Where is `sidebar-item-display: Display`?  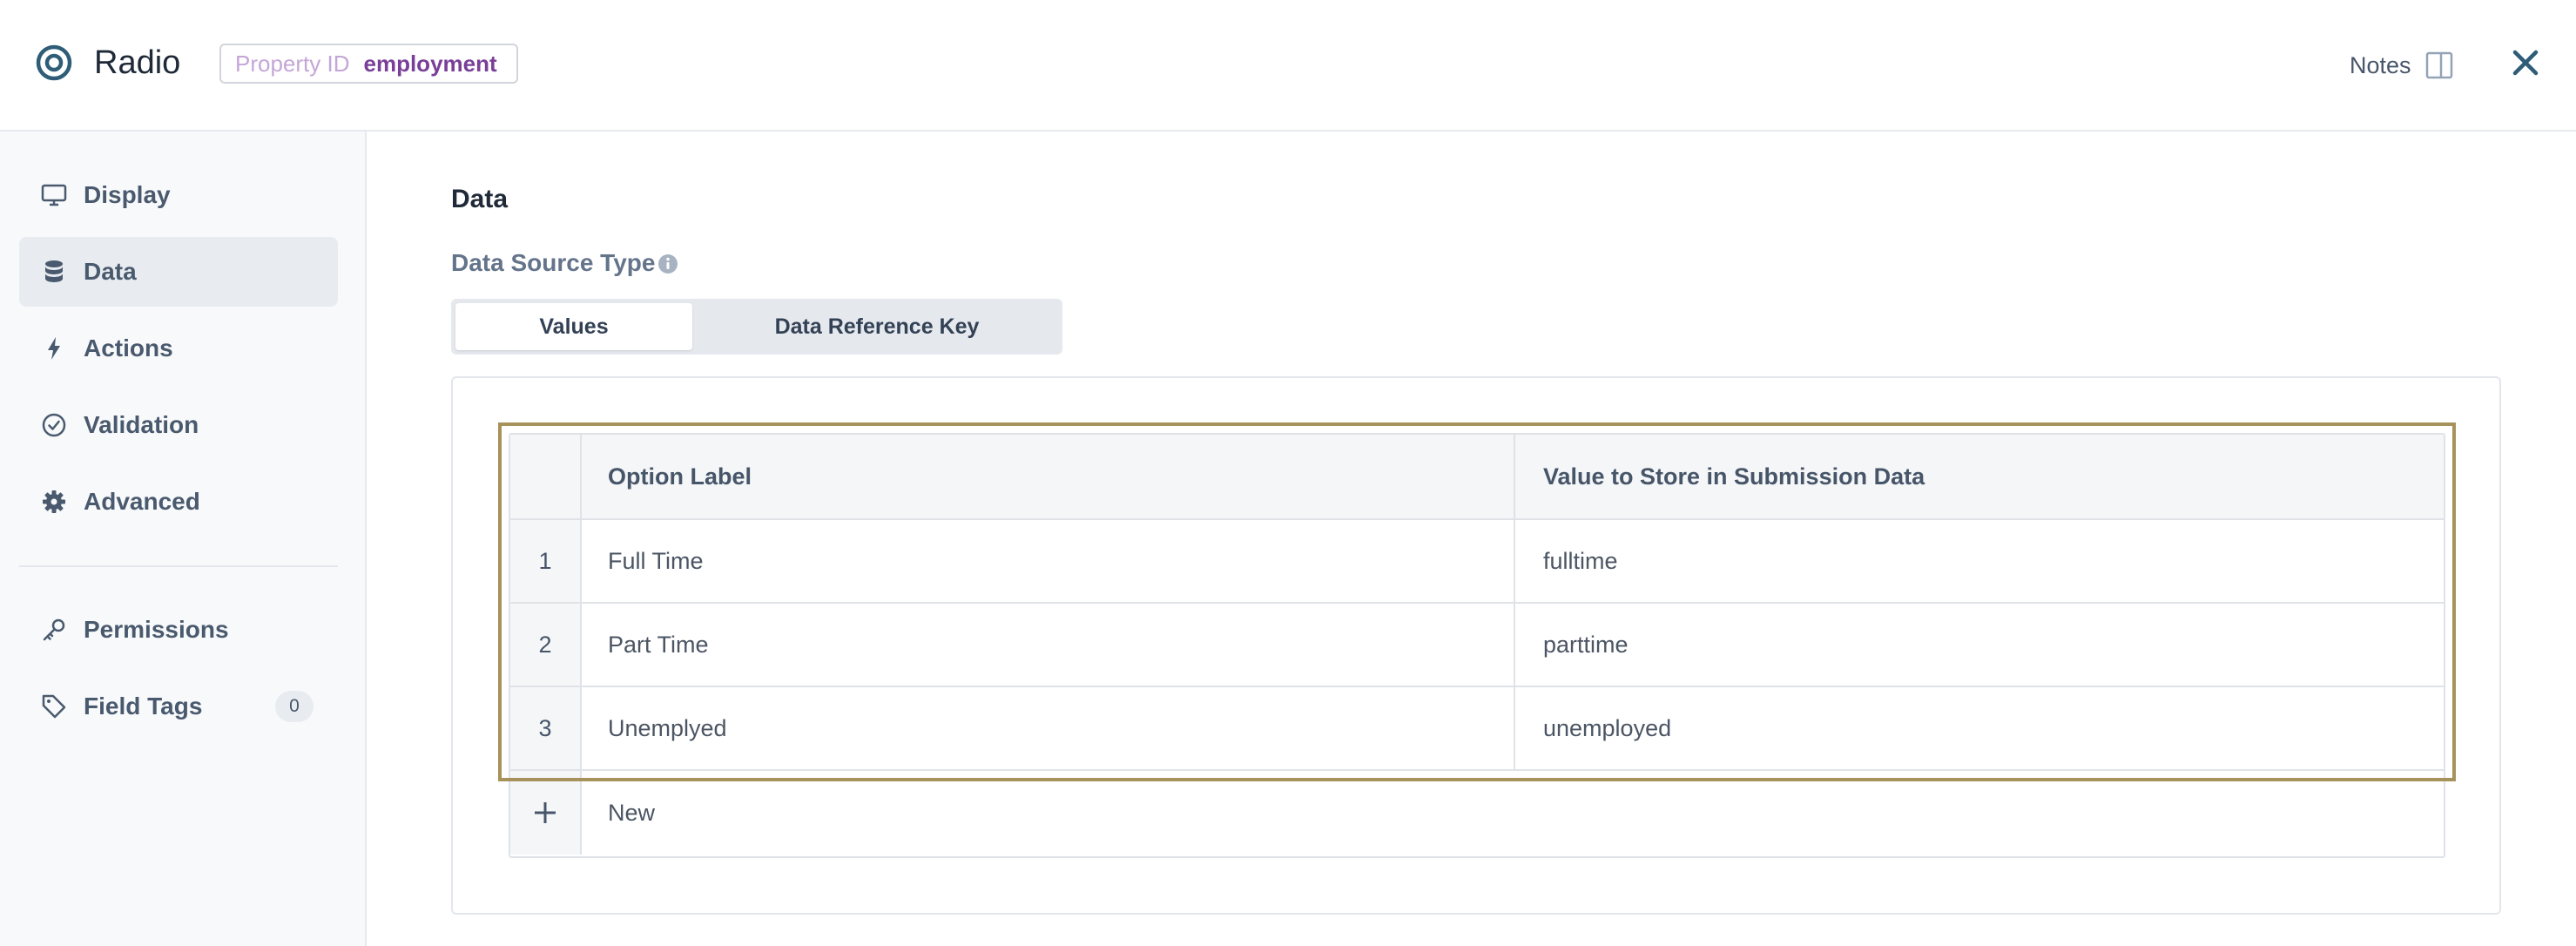 sidebar-item-display: Display is located at coordinates (178, 195).